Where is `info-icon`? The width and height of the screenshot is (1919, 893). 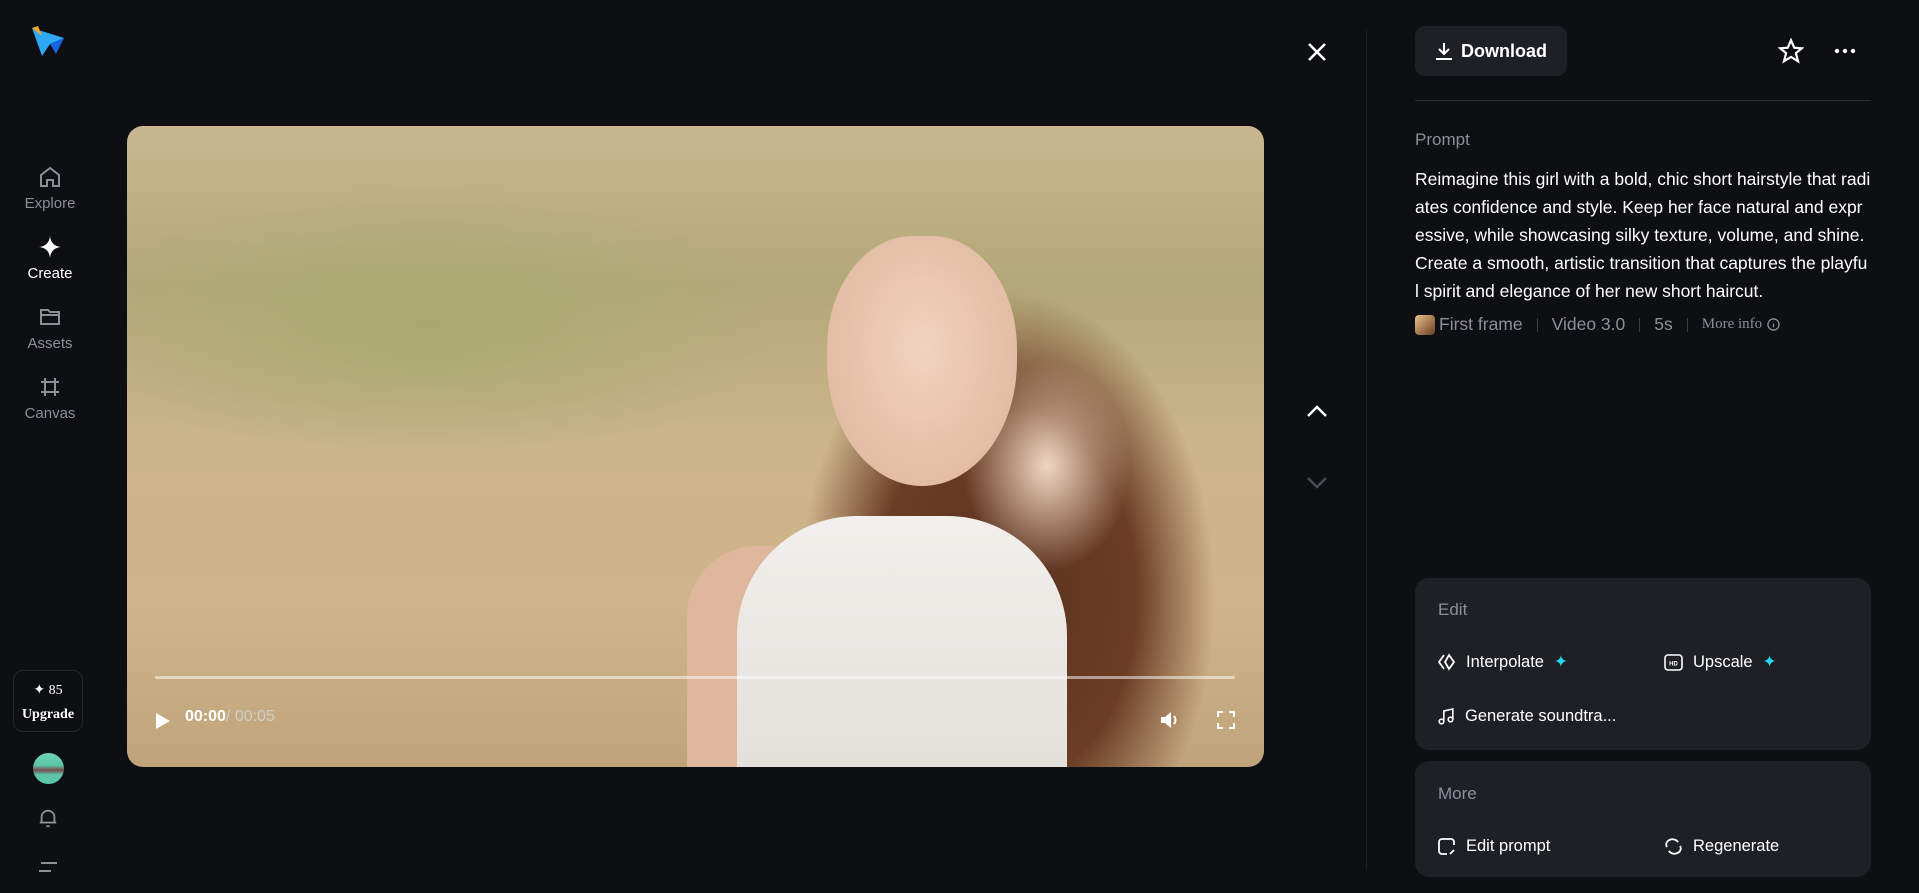 info-icon is located at coordinates (1773, 324).